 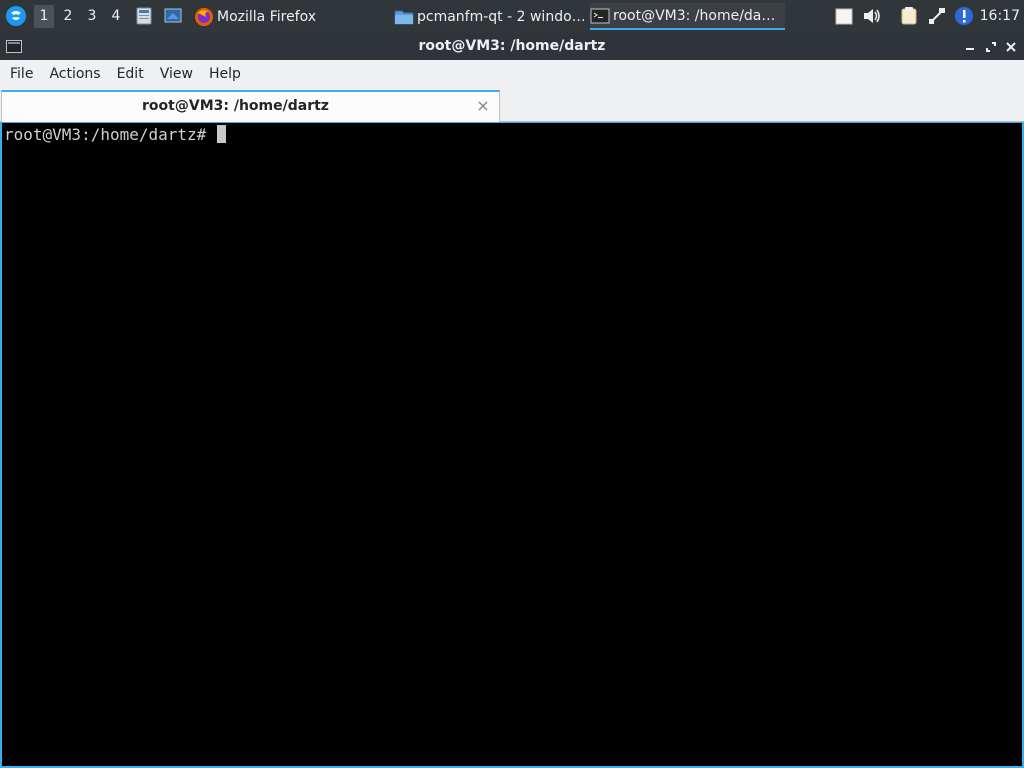 I want to click on menu-edit: Edit, so click(x=130, y=74).